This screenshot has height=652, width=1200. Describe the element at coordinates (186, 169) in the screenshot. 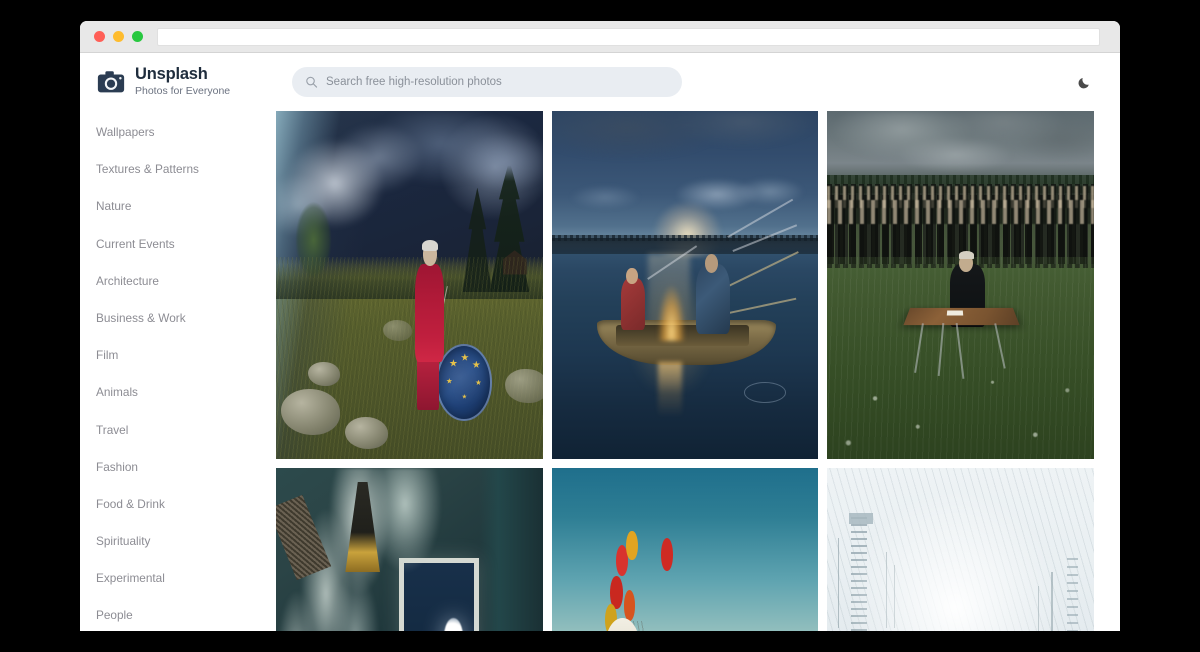

I see `sidebar-item-textures-patterns: Textures & Patterns` at that location.